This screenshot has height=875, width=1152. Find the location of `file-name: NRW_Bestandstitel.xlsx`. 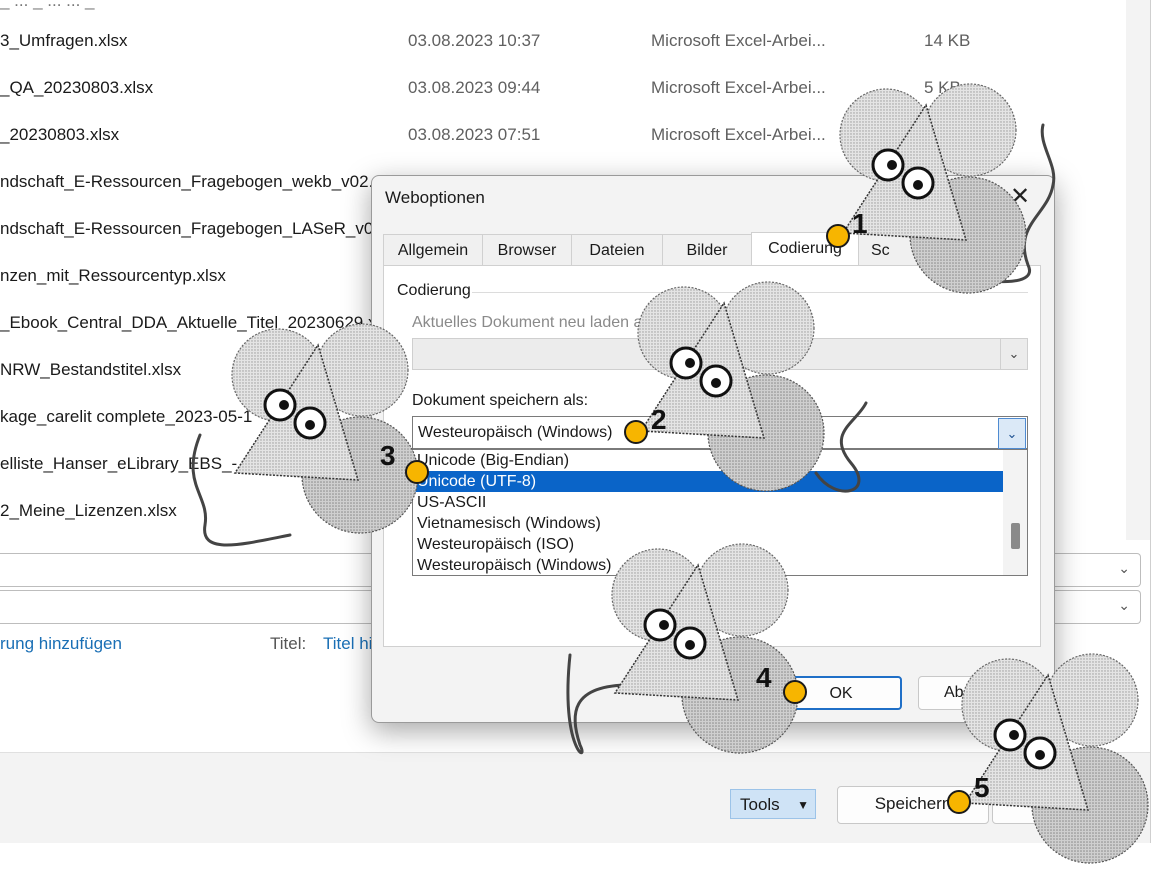

file-name: NRW_Bestandstitel.xlsx is located at coordinates (91, 369).